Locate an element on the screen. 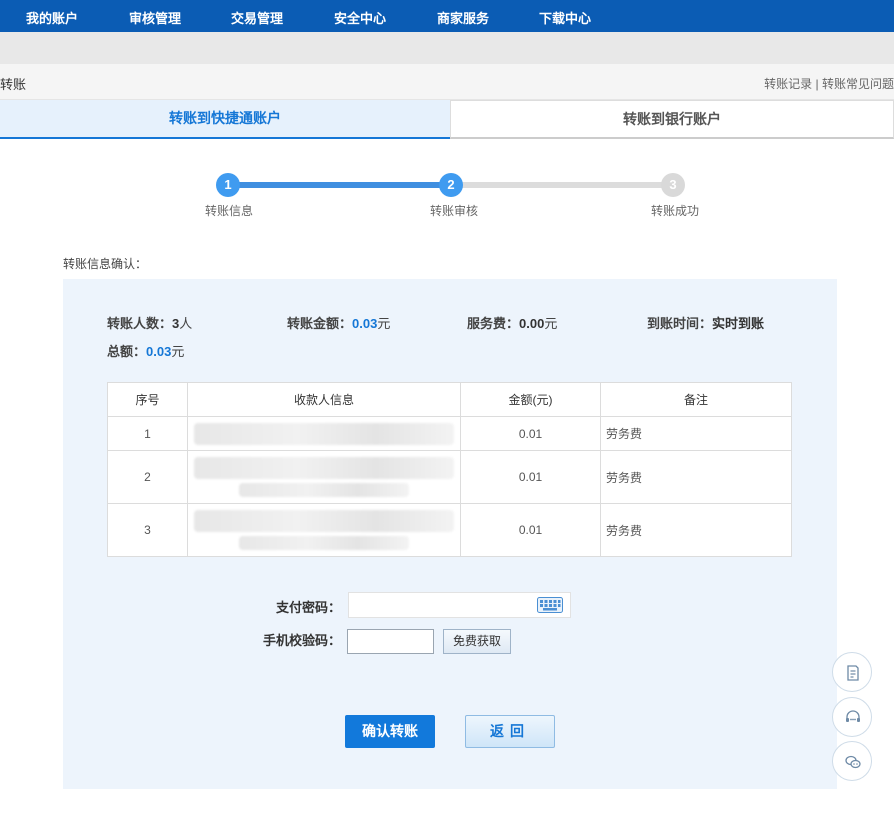 The width and height of the screenshot is (894, 833). transfer-faq-link: 转账常见问题 is located at coordinates (858, 84).